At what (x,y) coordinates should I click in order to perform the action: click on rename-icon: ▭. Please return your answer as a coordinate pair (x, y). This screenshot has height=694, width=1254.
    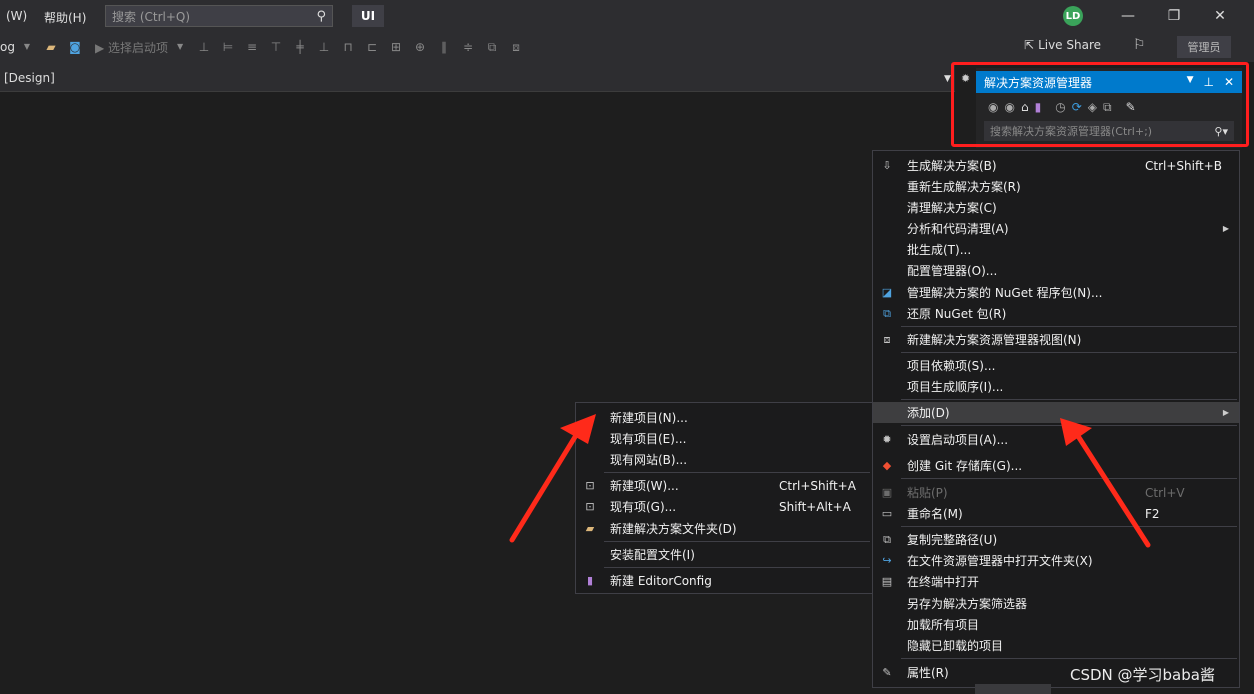
    Looking at the image, I should click on (887, 513).